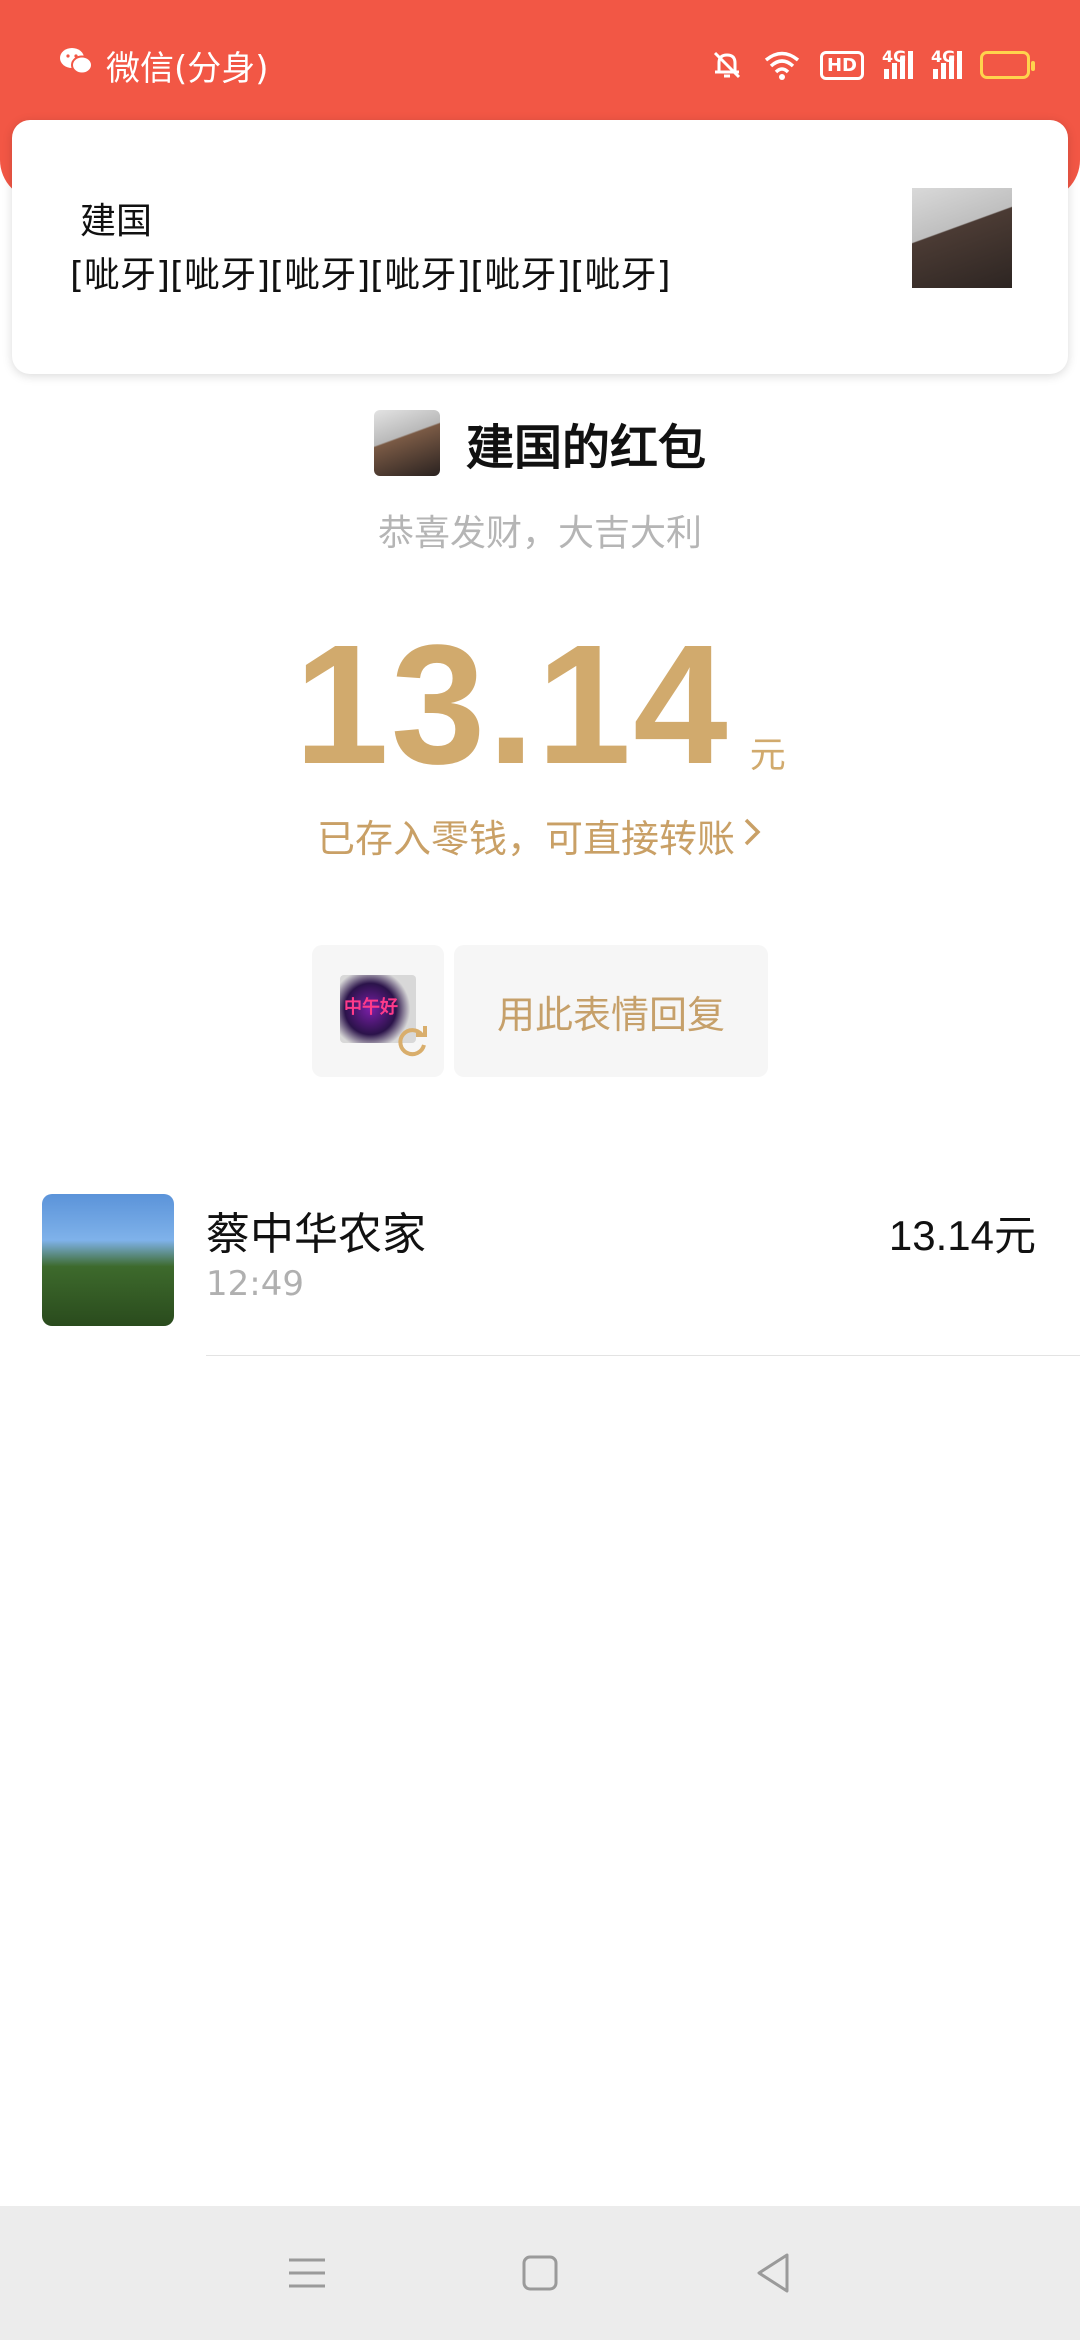 Image resolution: width=1080 pixels, height=2340 pixels. What do you see at coordinates (897, 63) in the screenshot?
I see `cellular-signal-icon: 4G` at bounding box center [897, 63].